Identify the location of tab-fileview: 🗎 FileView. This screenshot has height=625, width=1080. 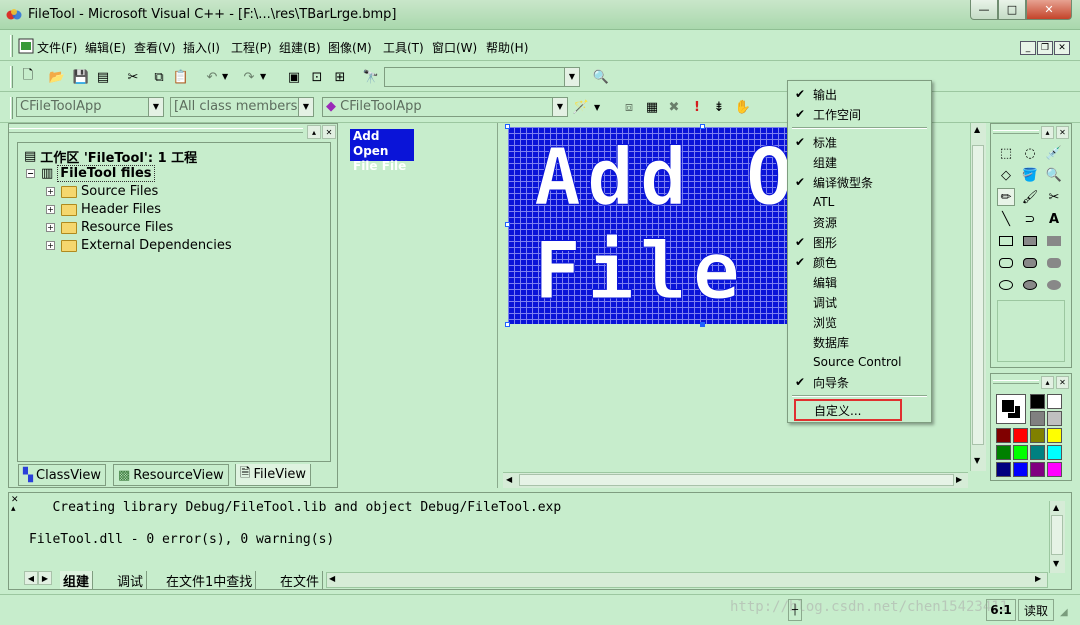
(273, 475).